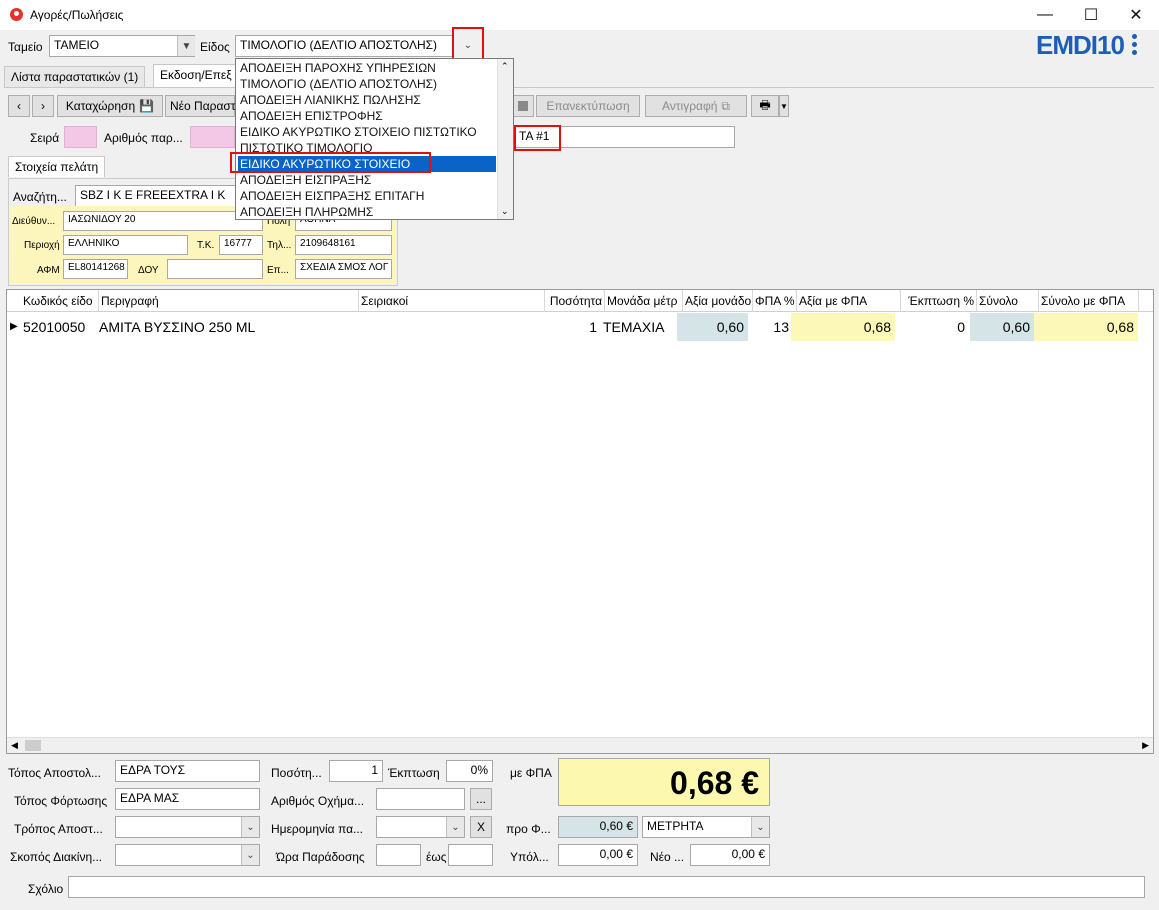 This screenshot has height=910, width=1159. What do you see at coordinates (470, 855) in the screenshot?
I see `ora-to-field` at bounding box center [470, 855].